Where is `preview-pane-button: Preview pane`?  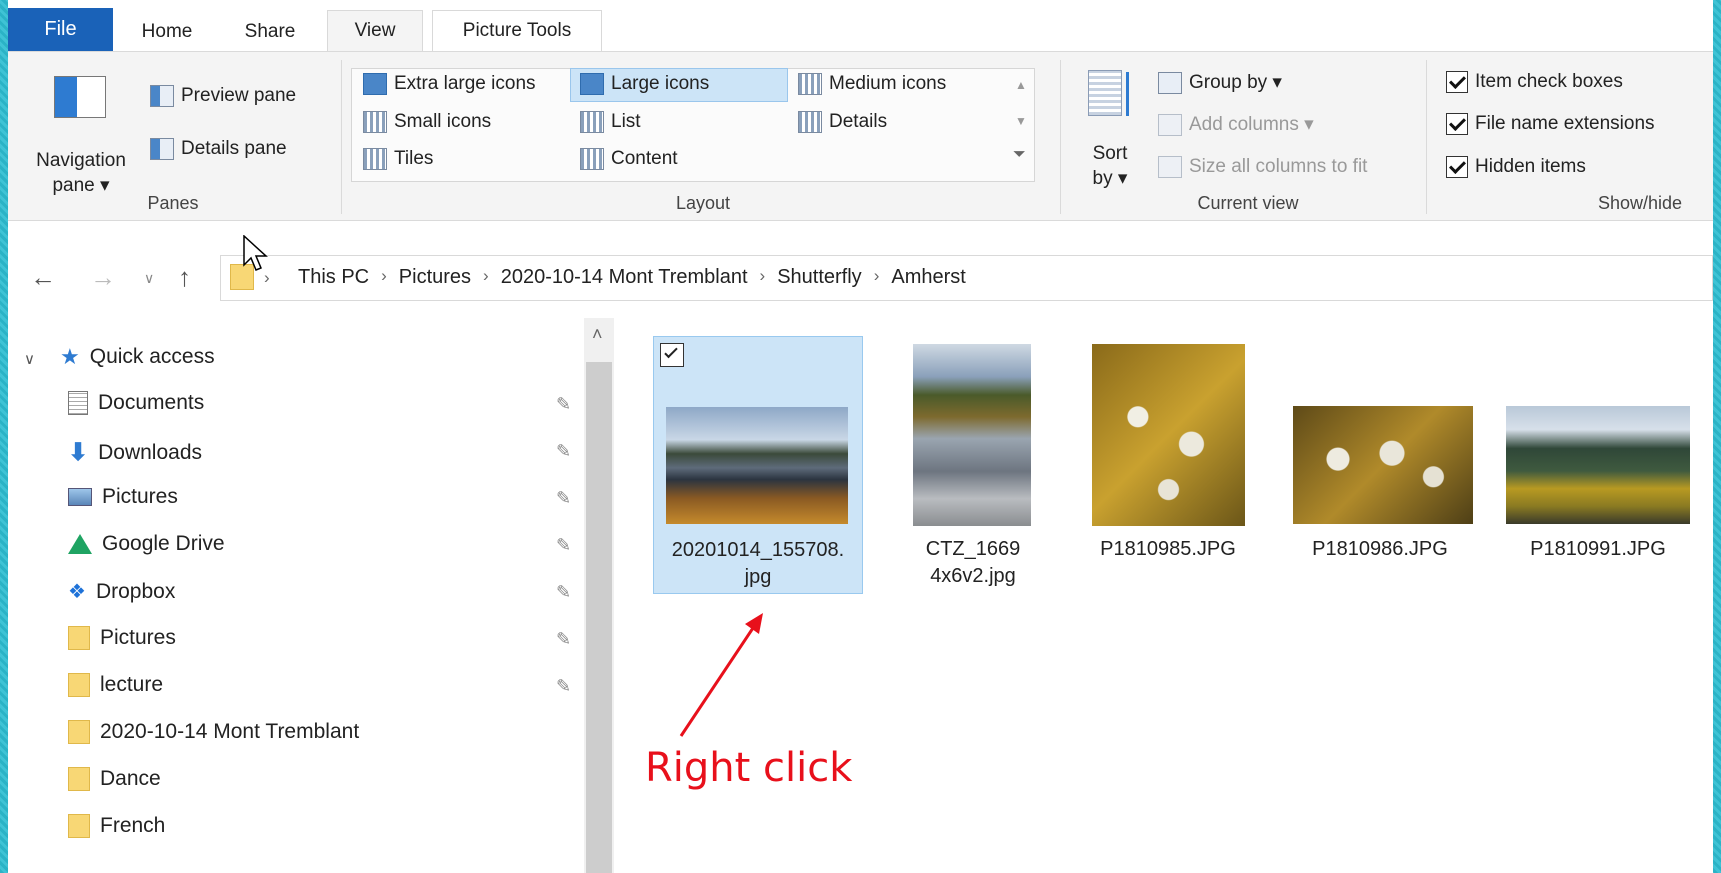 preview-pane-button: Preview pane is located at coordinates (223, 96).